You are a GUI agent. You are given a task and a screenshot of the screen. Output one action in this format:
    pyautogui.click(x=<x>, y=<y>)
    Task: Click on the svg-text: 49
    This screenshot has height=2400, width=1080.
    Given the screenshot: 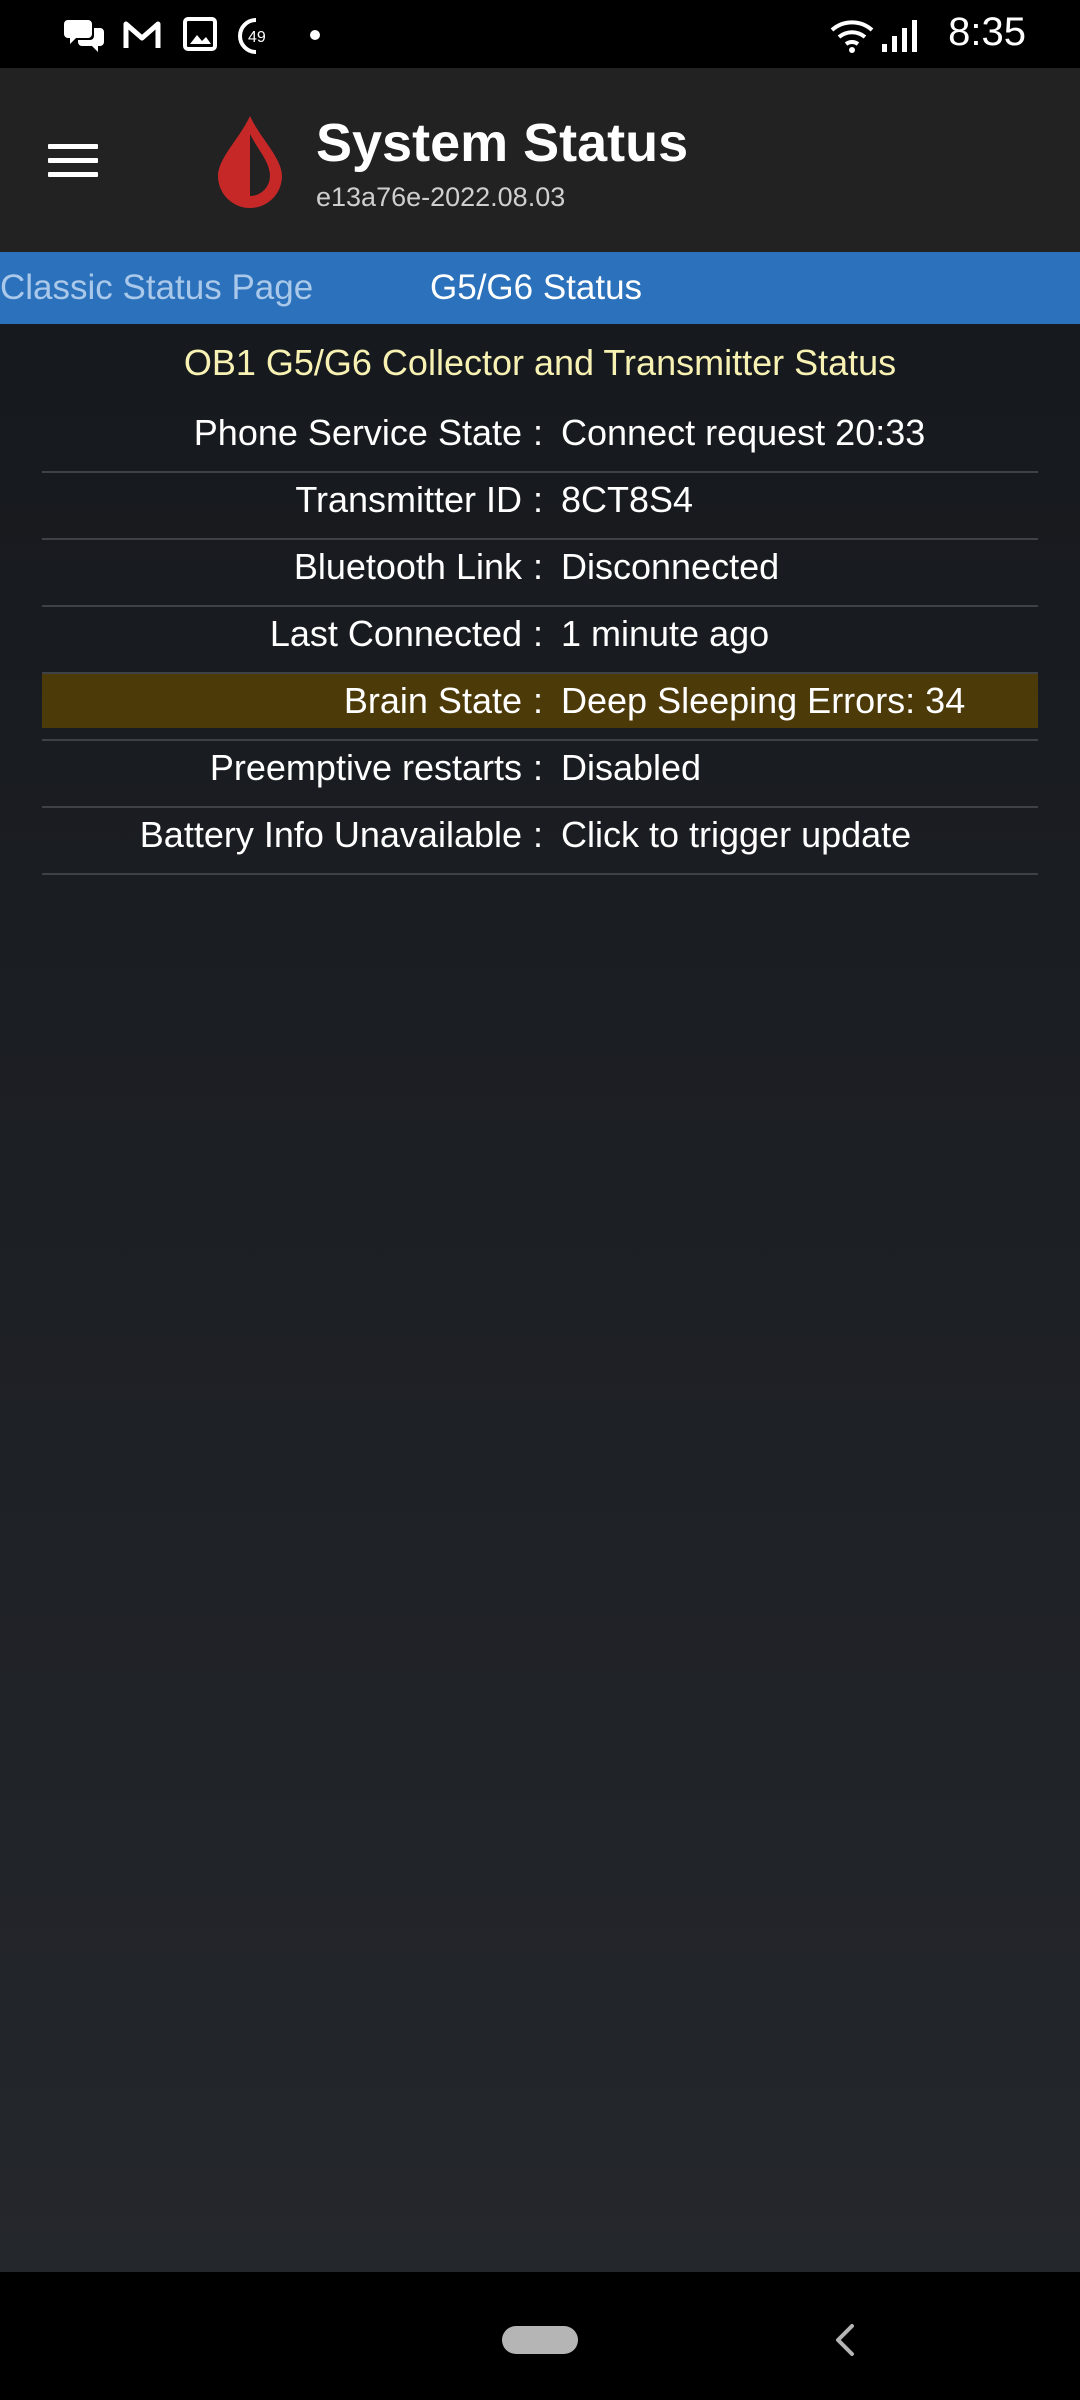 What is the action you would take?
    pyautogui.click(x=257, y=37)
    